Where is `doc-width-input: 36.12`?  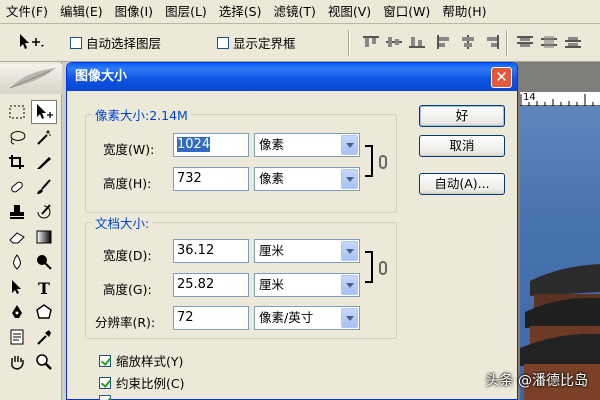 doc-width-input: 36.12 is located at coordinates (211, 251).